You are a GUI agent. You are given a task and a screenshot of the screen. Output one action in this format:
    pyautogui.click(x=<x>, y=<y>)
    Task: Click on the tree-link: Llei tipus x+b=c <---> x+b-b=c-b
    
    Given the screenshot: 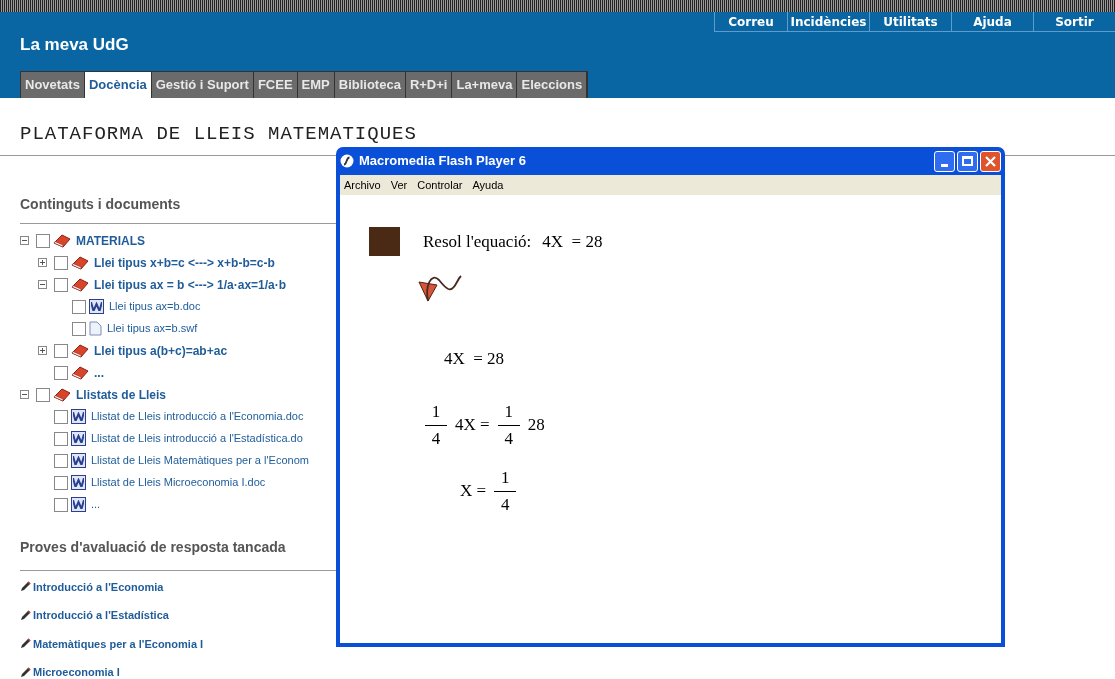 What is the action you would take?
    pyautogui.click(x=184, y=262)
    